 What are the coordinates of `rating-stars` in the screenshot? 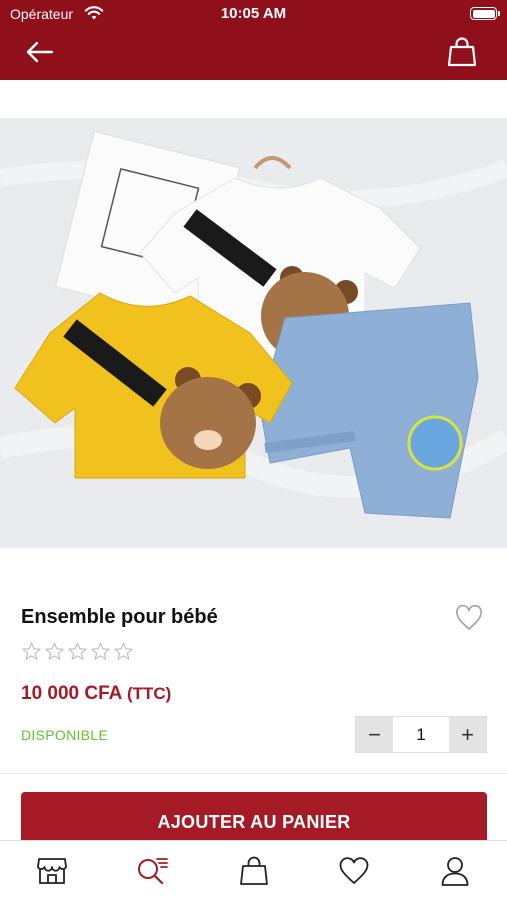 It's located at (77, 651).